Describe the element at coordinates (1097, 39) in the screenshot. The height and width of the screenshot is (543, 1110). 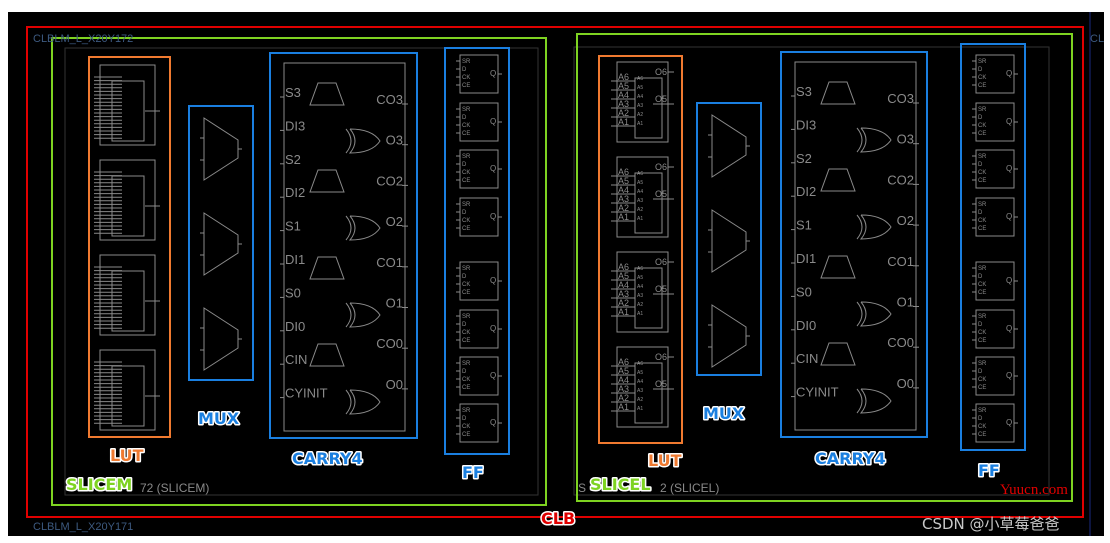
I see `tile-label-right: CL` at that location.